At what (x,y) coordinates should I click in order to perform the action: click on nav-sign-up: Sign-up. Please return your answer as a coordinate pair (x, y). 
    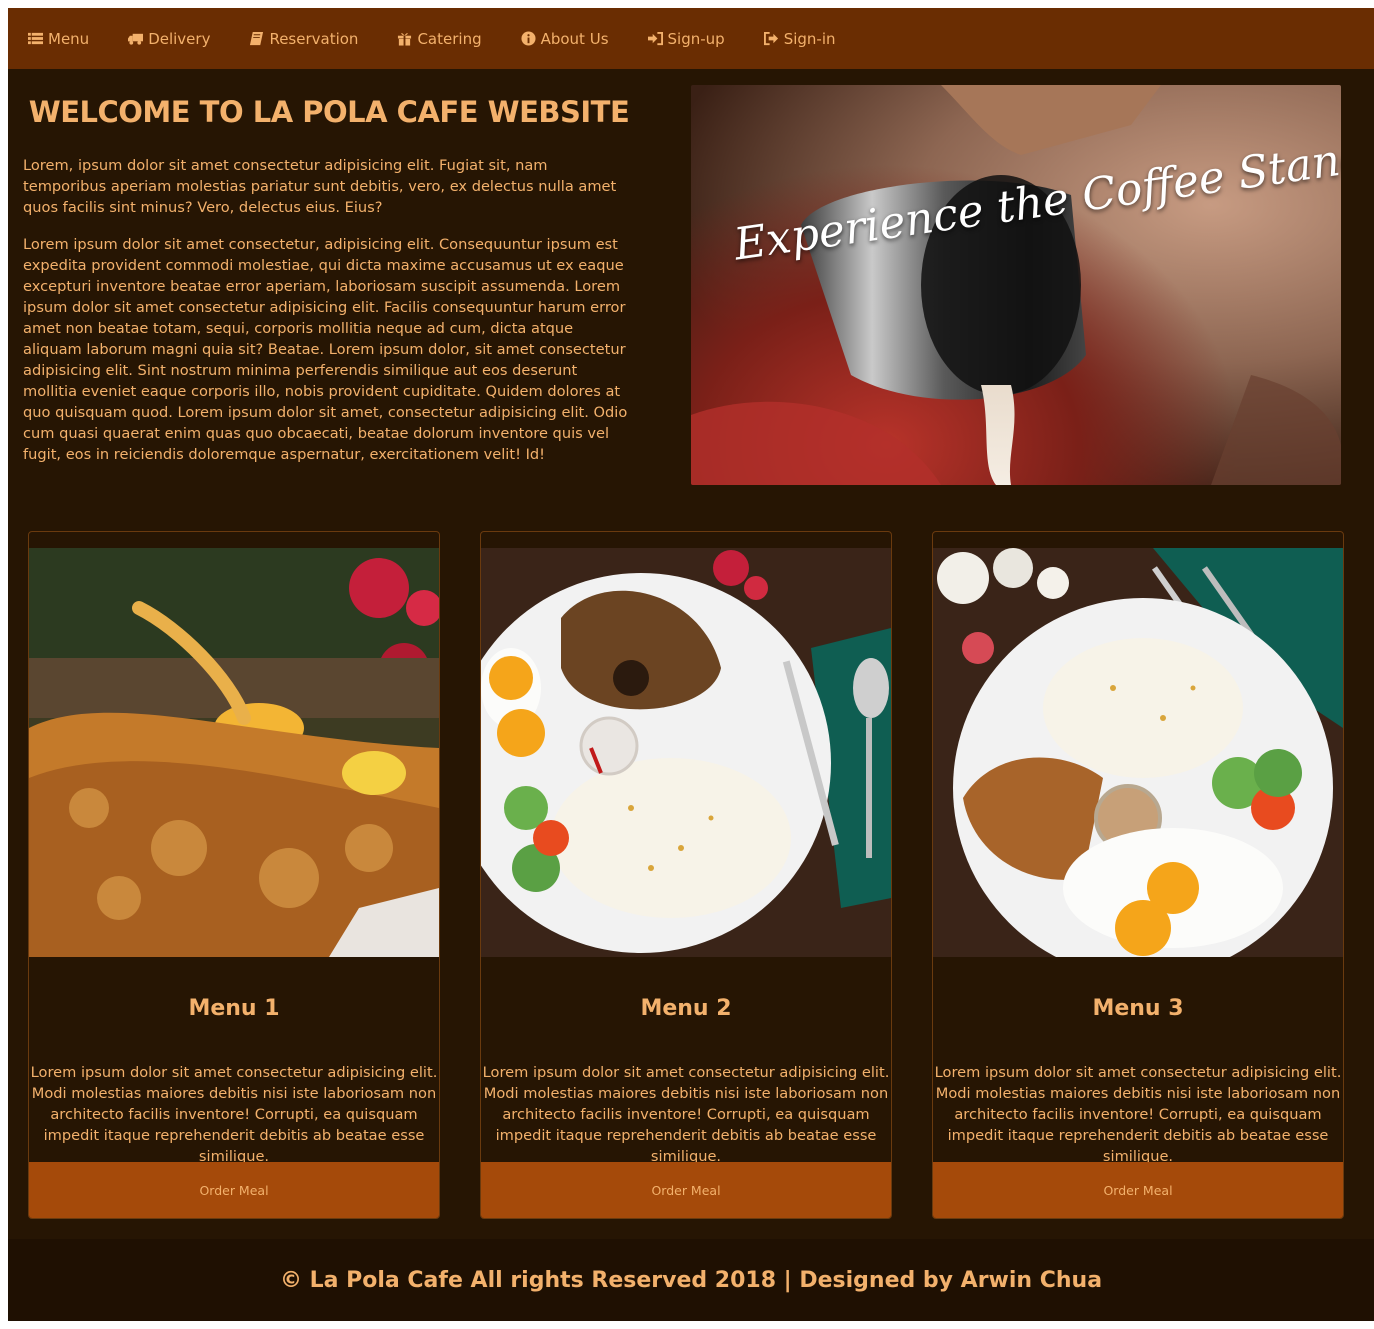
    Looking at the image, I should click on (686, 38).